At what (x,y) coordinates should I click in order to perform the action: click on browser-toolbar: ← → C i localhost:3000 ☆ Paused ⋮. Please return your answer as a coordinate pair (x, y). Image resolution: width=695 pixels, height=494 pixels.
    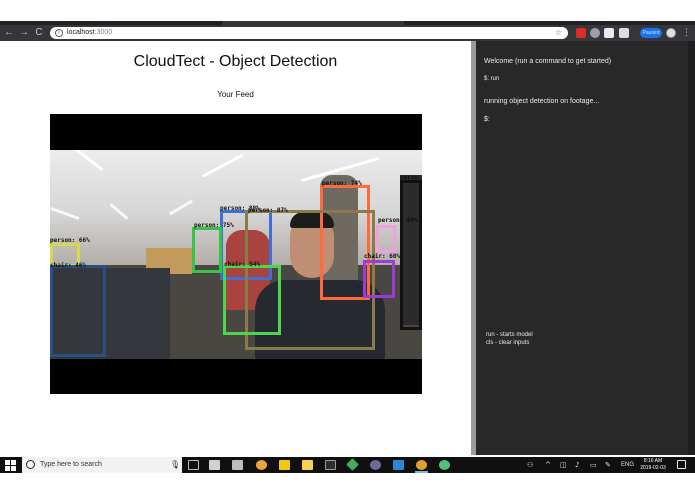
    Looking at the image, I should click on (347, 33).